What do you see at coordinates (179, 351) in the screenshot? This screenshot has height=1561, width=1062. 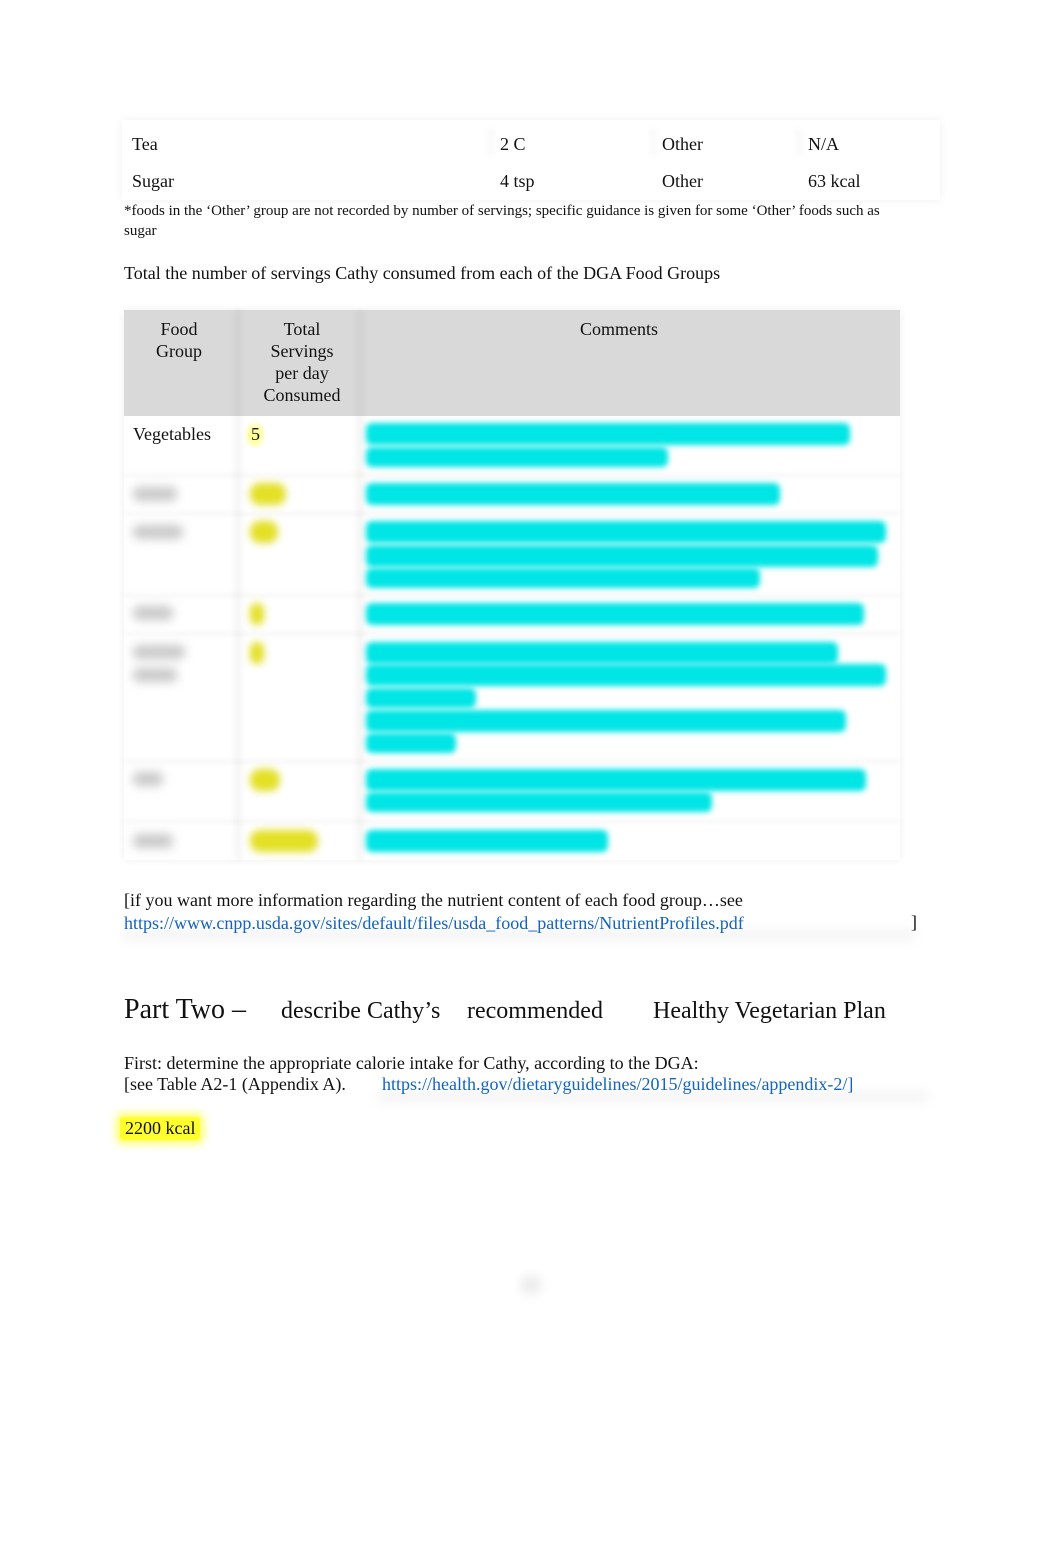 I see `header-line: Group` at bounding box center [179, 351].